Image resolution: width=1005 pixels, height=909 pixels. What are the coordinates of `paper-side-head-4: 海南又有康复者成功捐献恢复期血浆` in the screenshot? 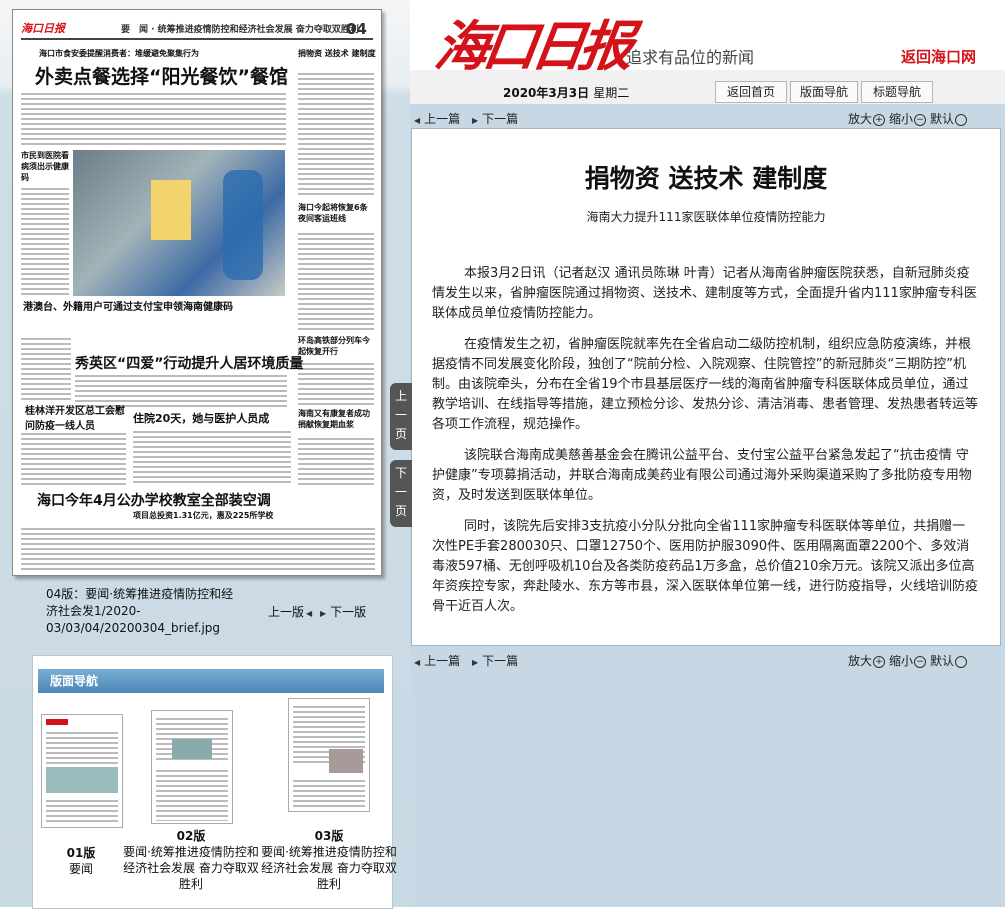 It's located at (334, 419).